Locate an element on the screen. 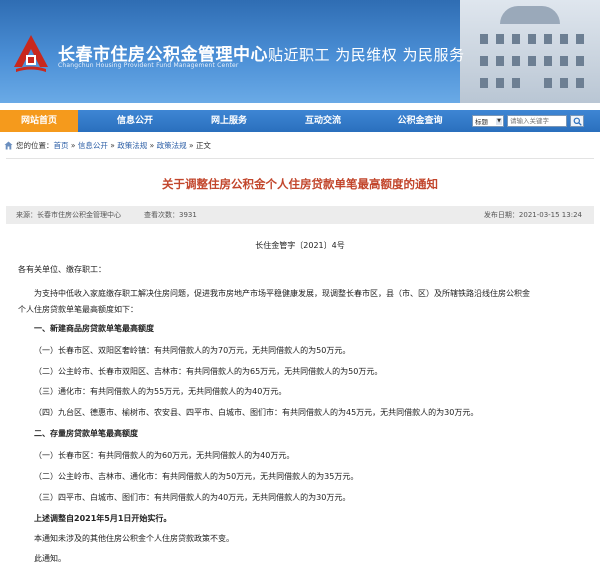 The width and height of the screenshot is (600, 572). nav-item-home: 网站首页 is located at coordinates (39, 121).